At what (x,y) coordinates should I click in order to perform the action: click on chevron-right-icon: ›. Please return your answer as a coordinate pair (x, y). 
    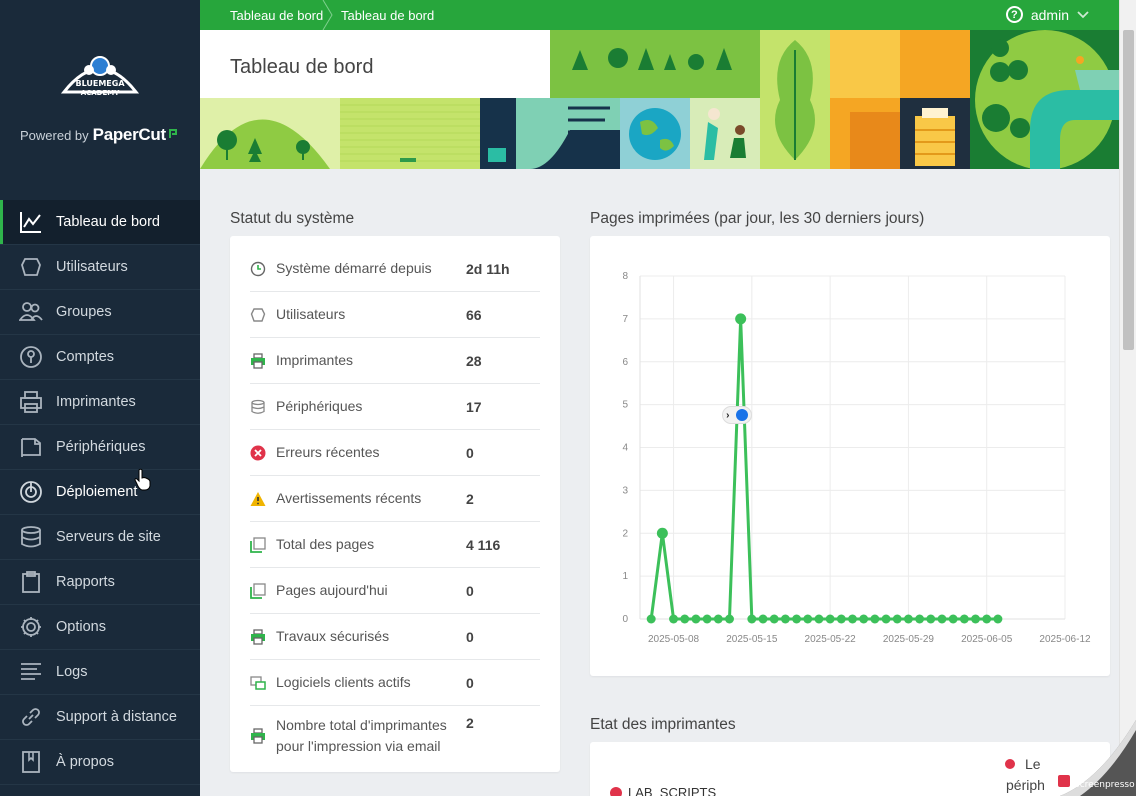
    Looking at the image, I should click on (728, 415).